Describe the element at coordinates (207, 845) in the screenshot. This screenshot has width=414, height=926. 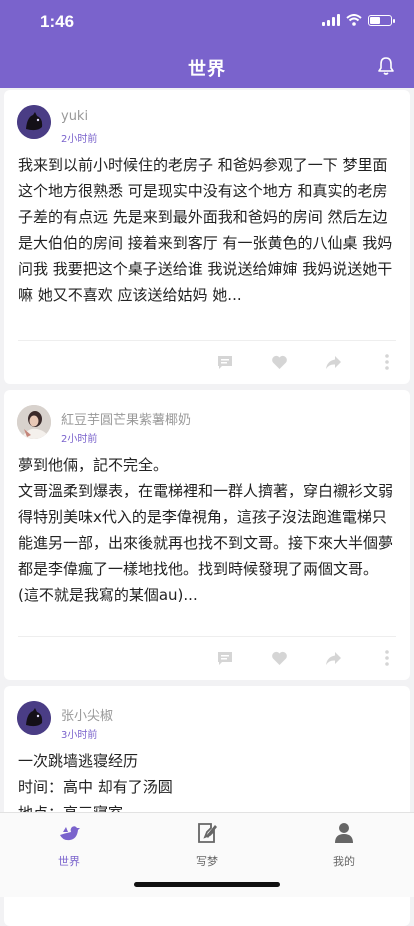
I see `tab-write-dream: 写梦` at that location.